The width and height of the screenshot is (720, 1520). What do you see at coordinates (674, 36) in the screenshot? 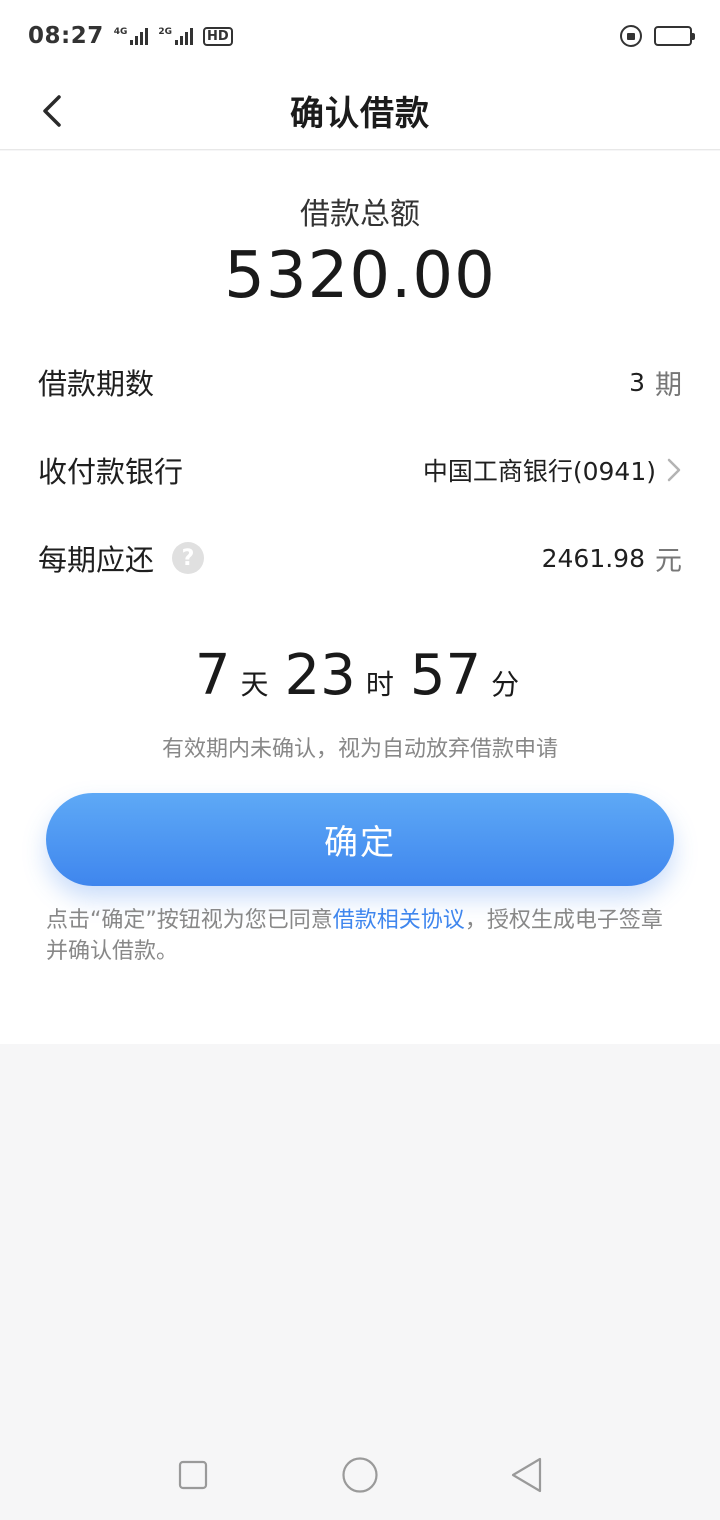
I see `battery-icon` at bounding box center [674, 36].